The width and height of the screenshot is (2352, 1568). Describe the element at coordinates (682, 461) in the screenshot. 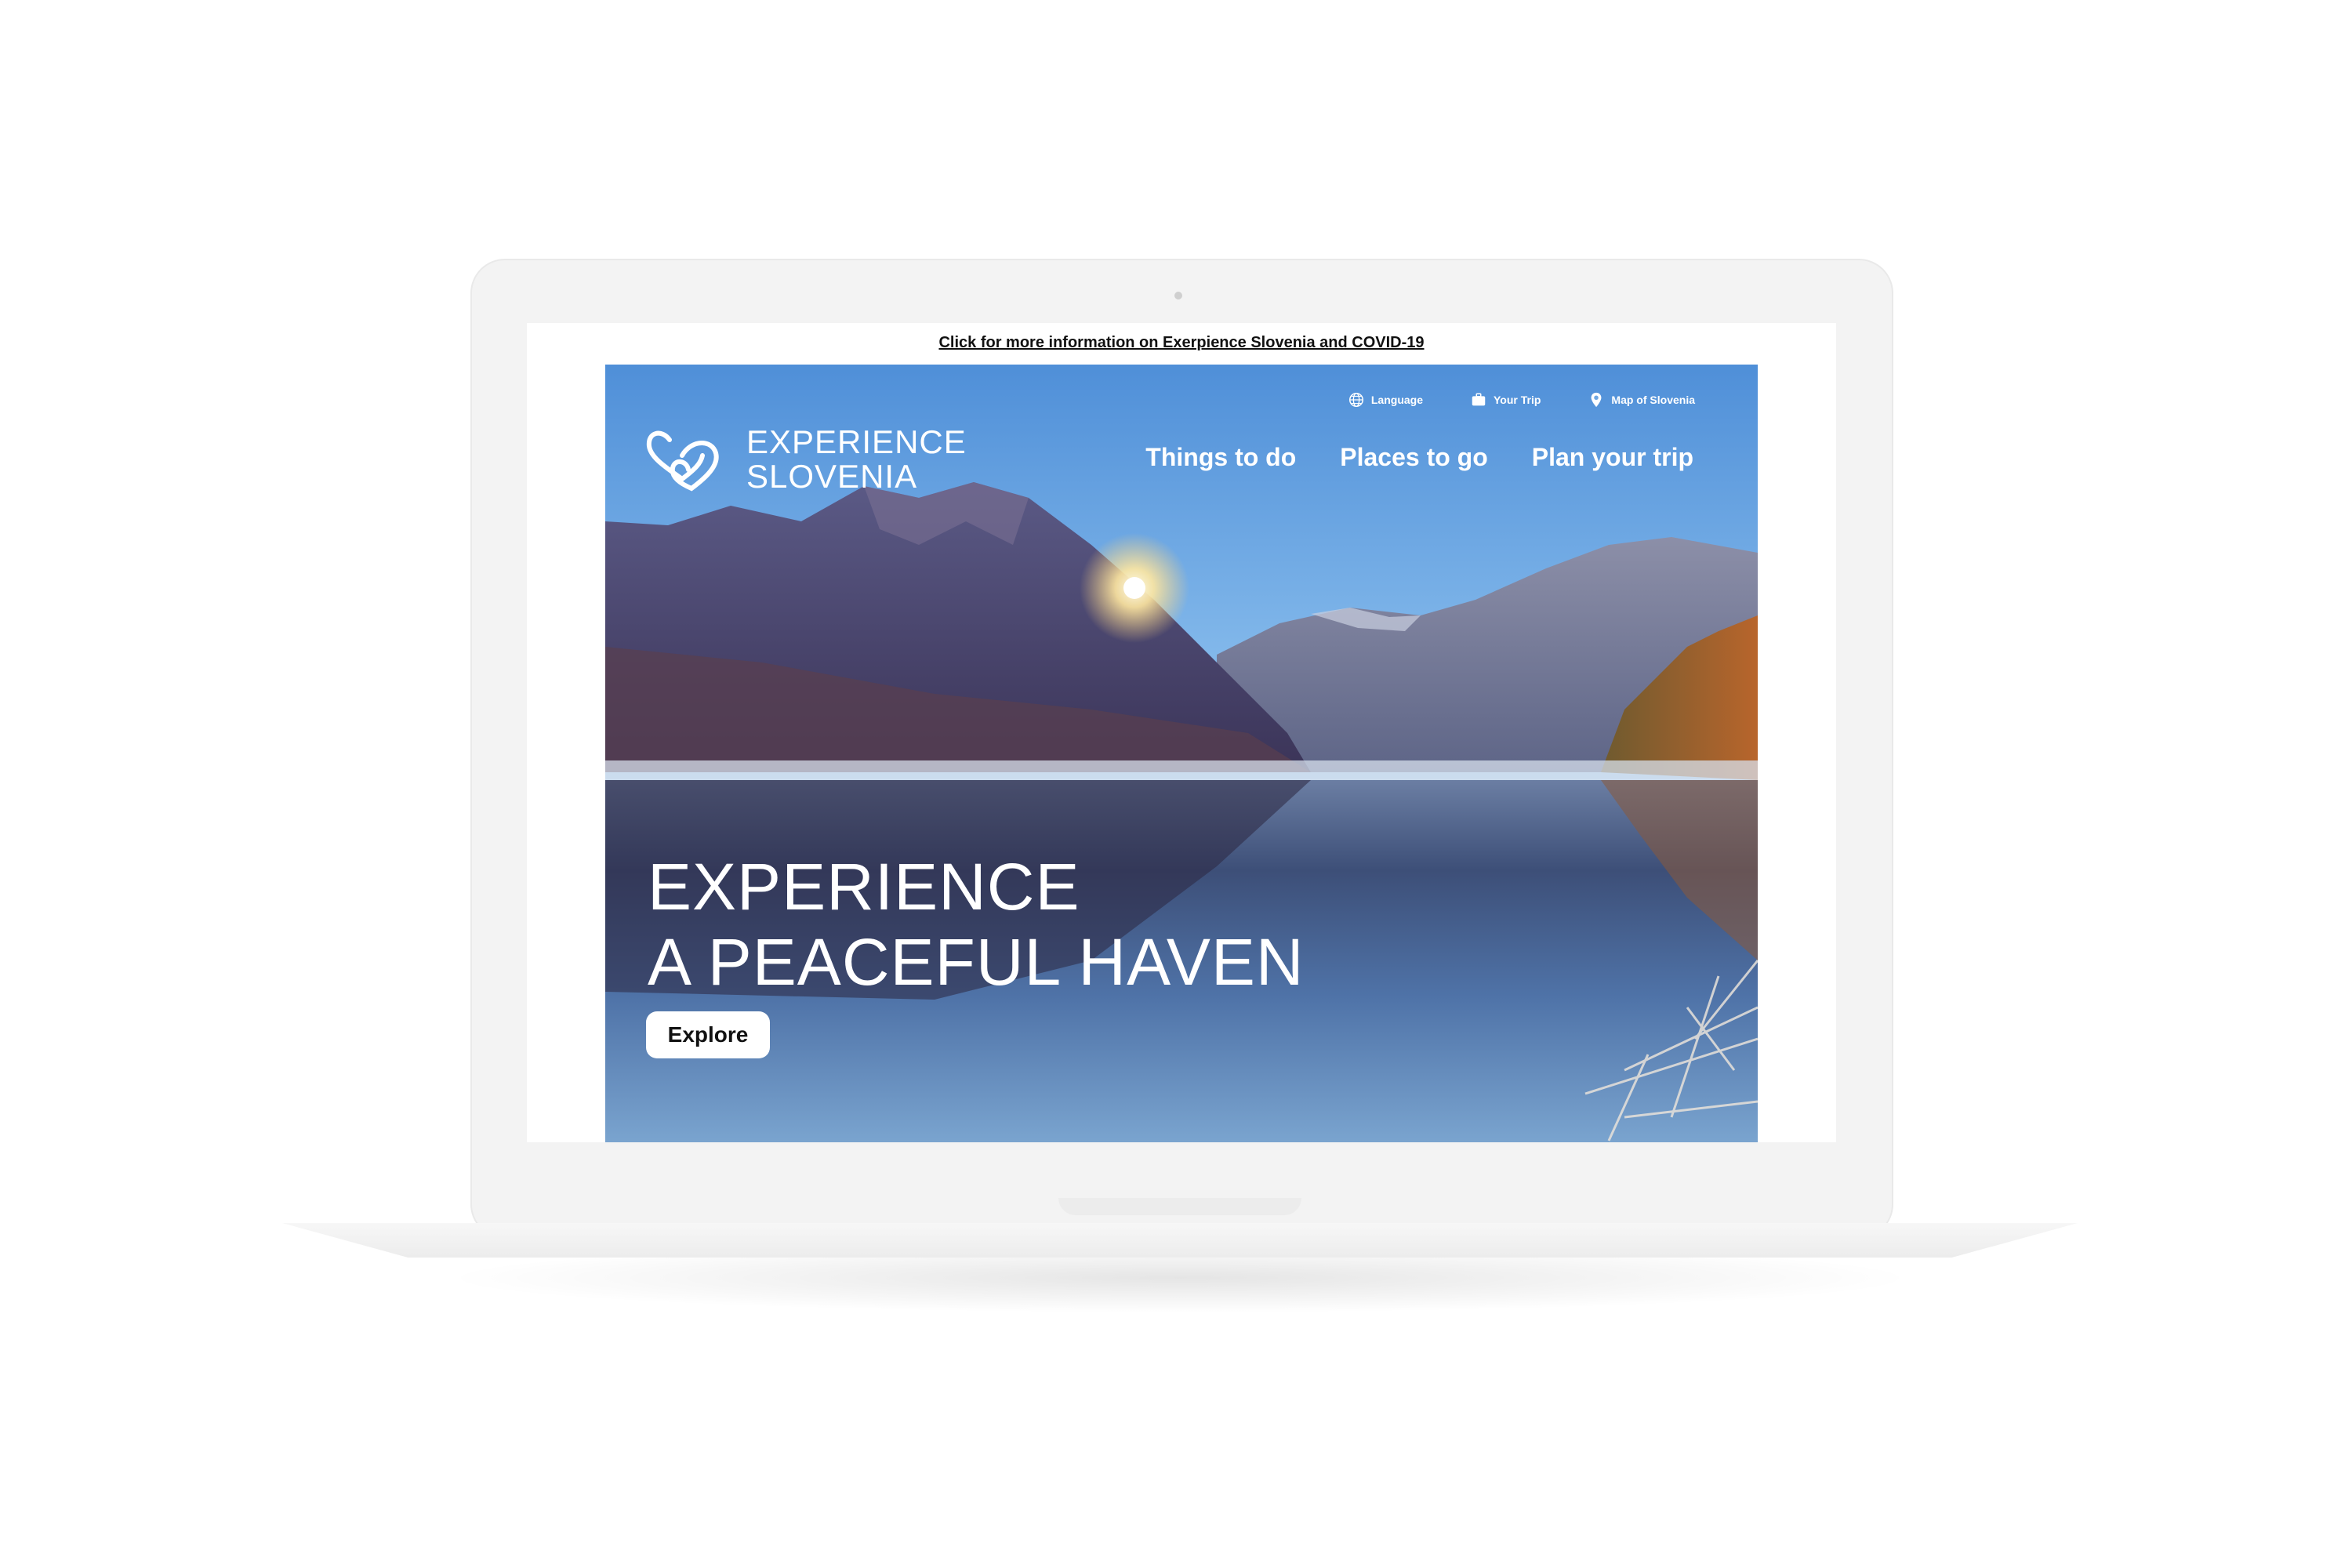

I see `double-heart-logo` at that location.